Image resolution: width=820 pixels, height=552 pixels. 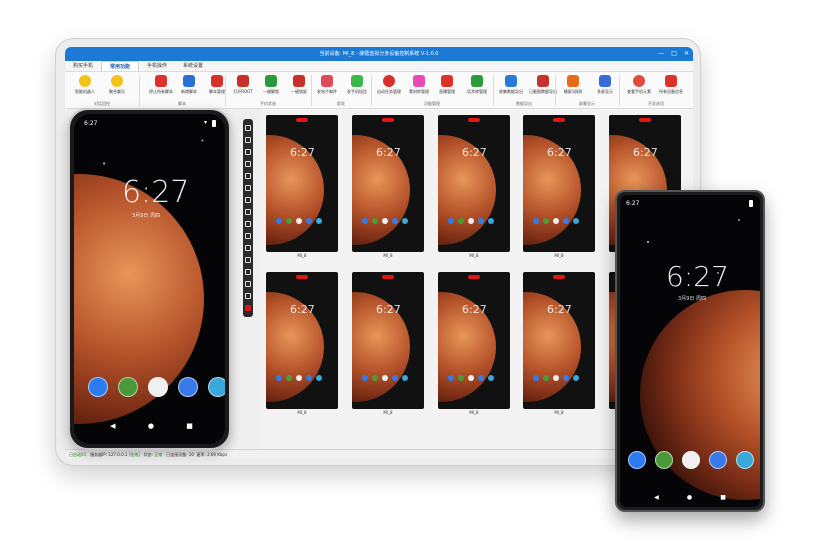 I want to click on home-icon-right: ●, so click(x=689, y=497).